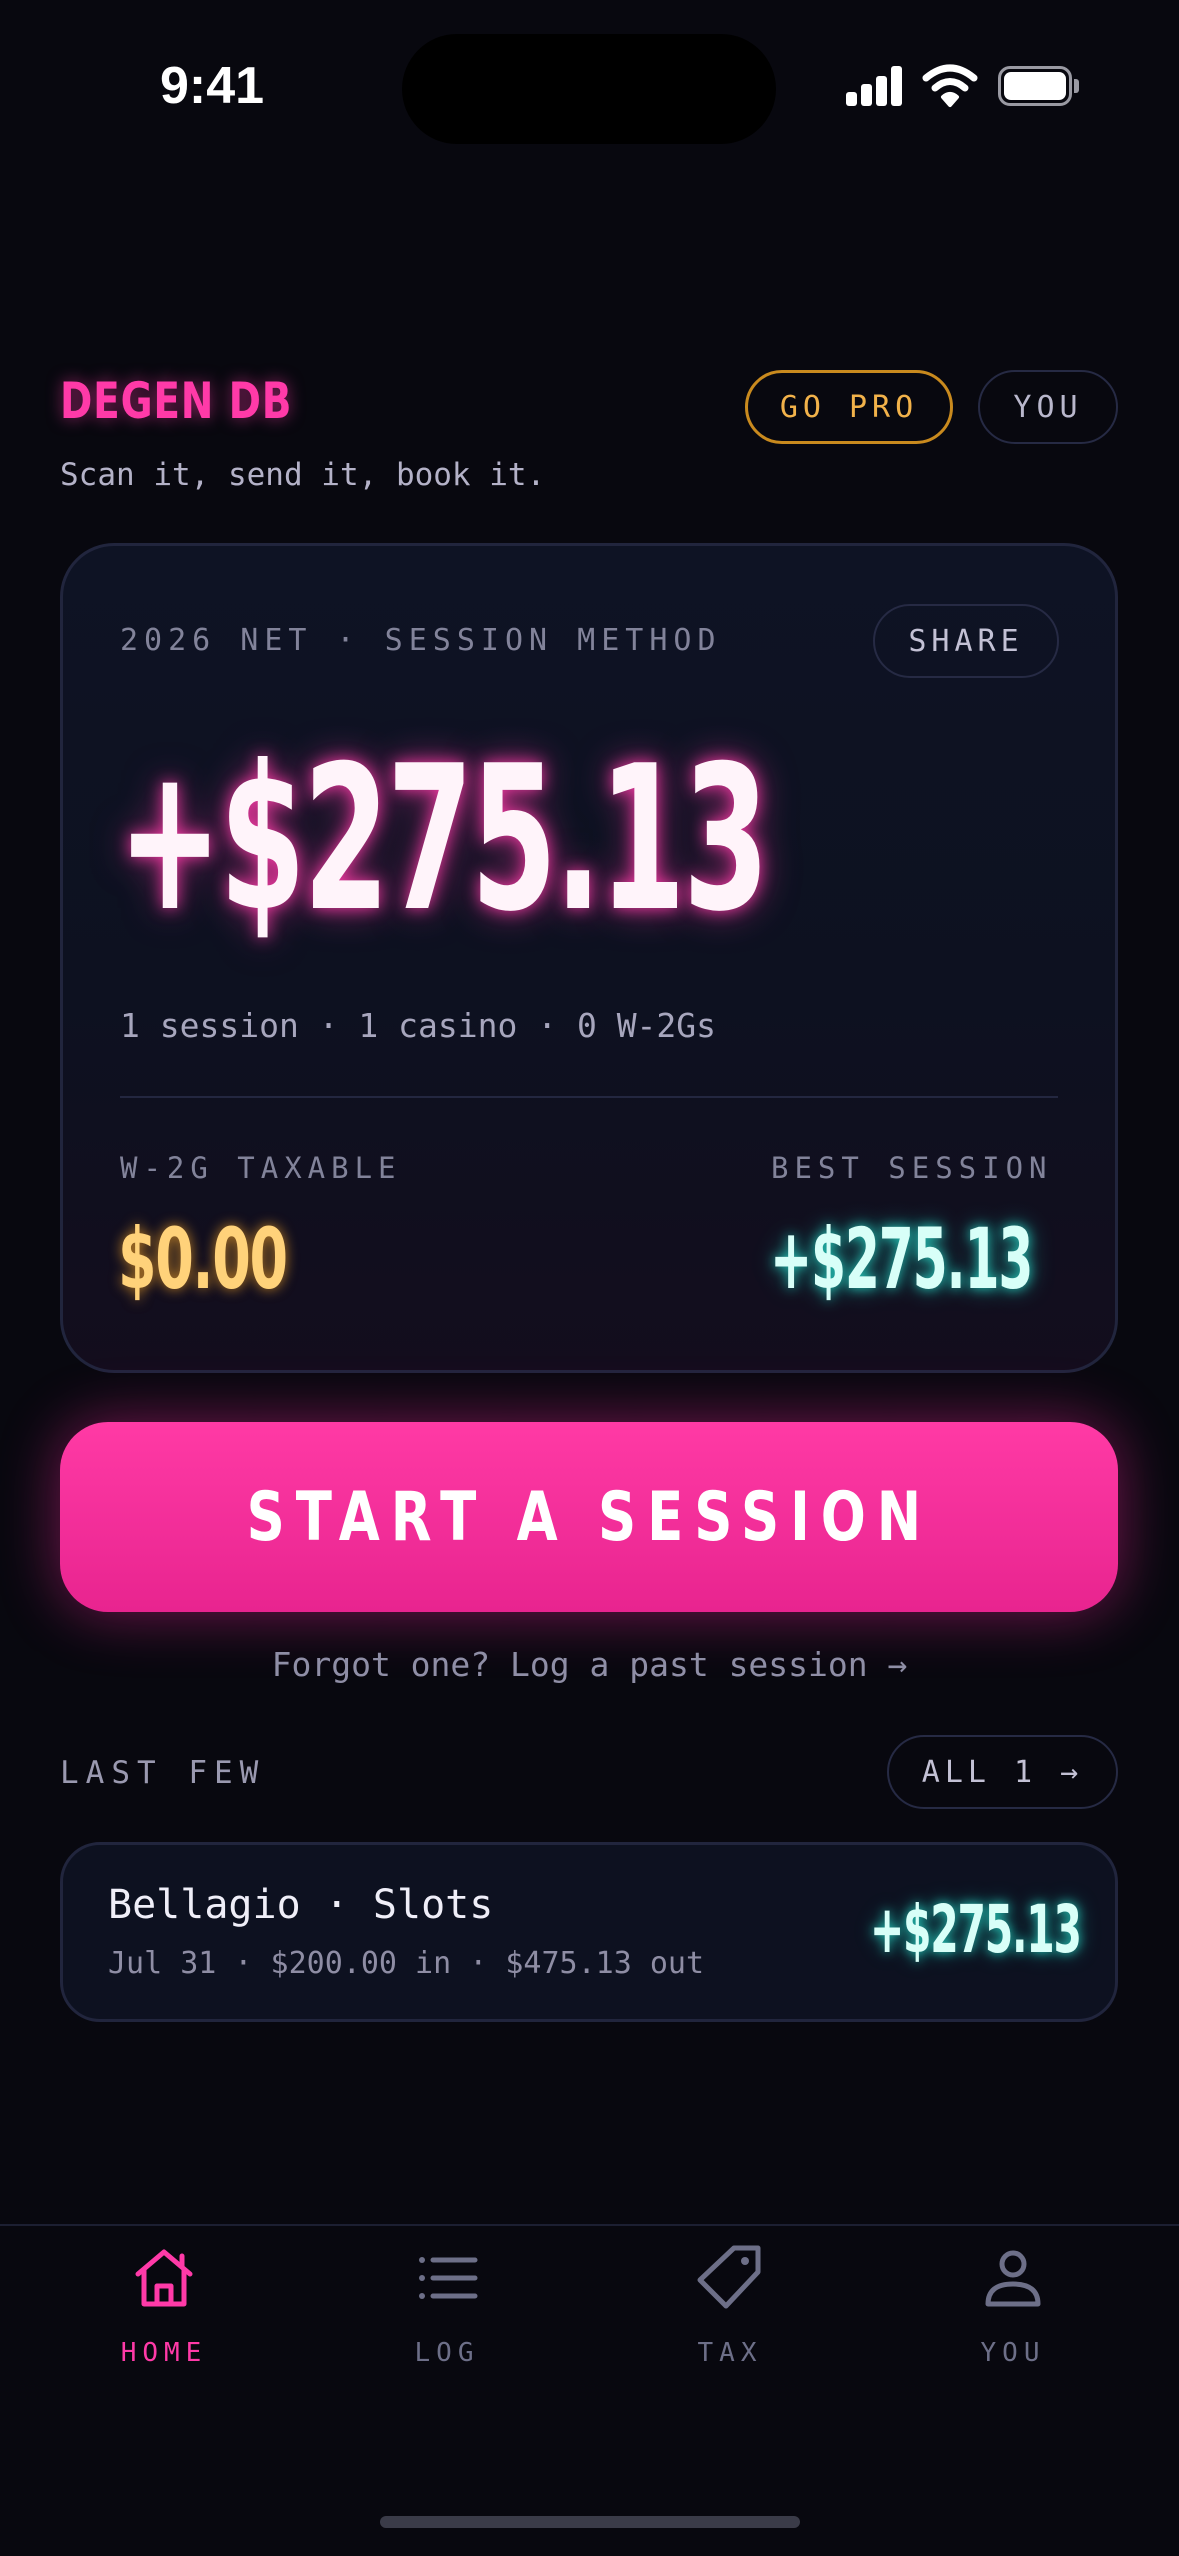 The image size is (1179, 2556). What do you see at coordinates (589, 2225) in the screenshot?
I see `tabbar-divider` at bounding box center [589, 2225].